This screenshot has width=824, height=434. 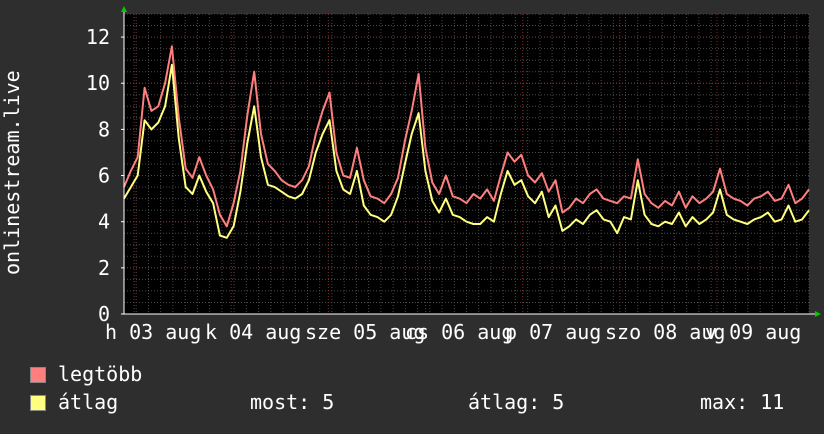 I want to click on y-axis-label: onlinestream.live, so click(x=12, y=172).